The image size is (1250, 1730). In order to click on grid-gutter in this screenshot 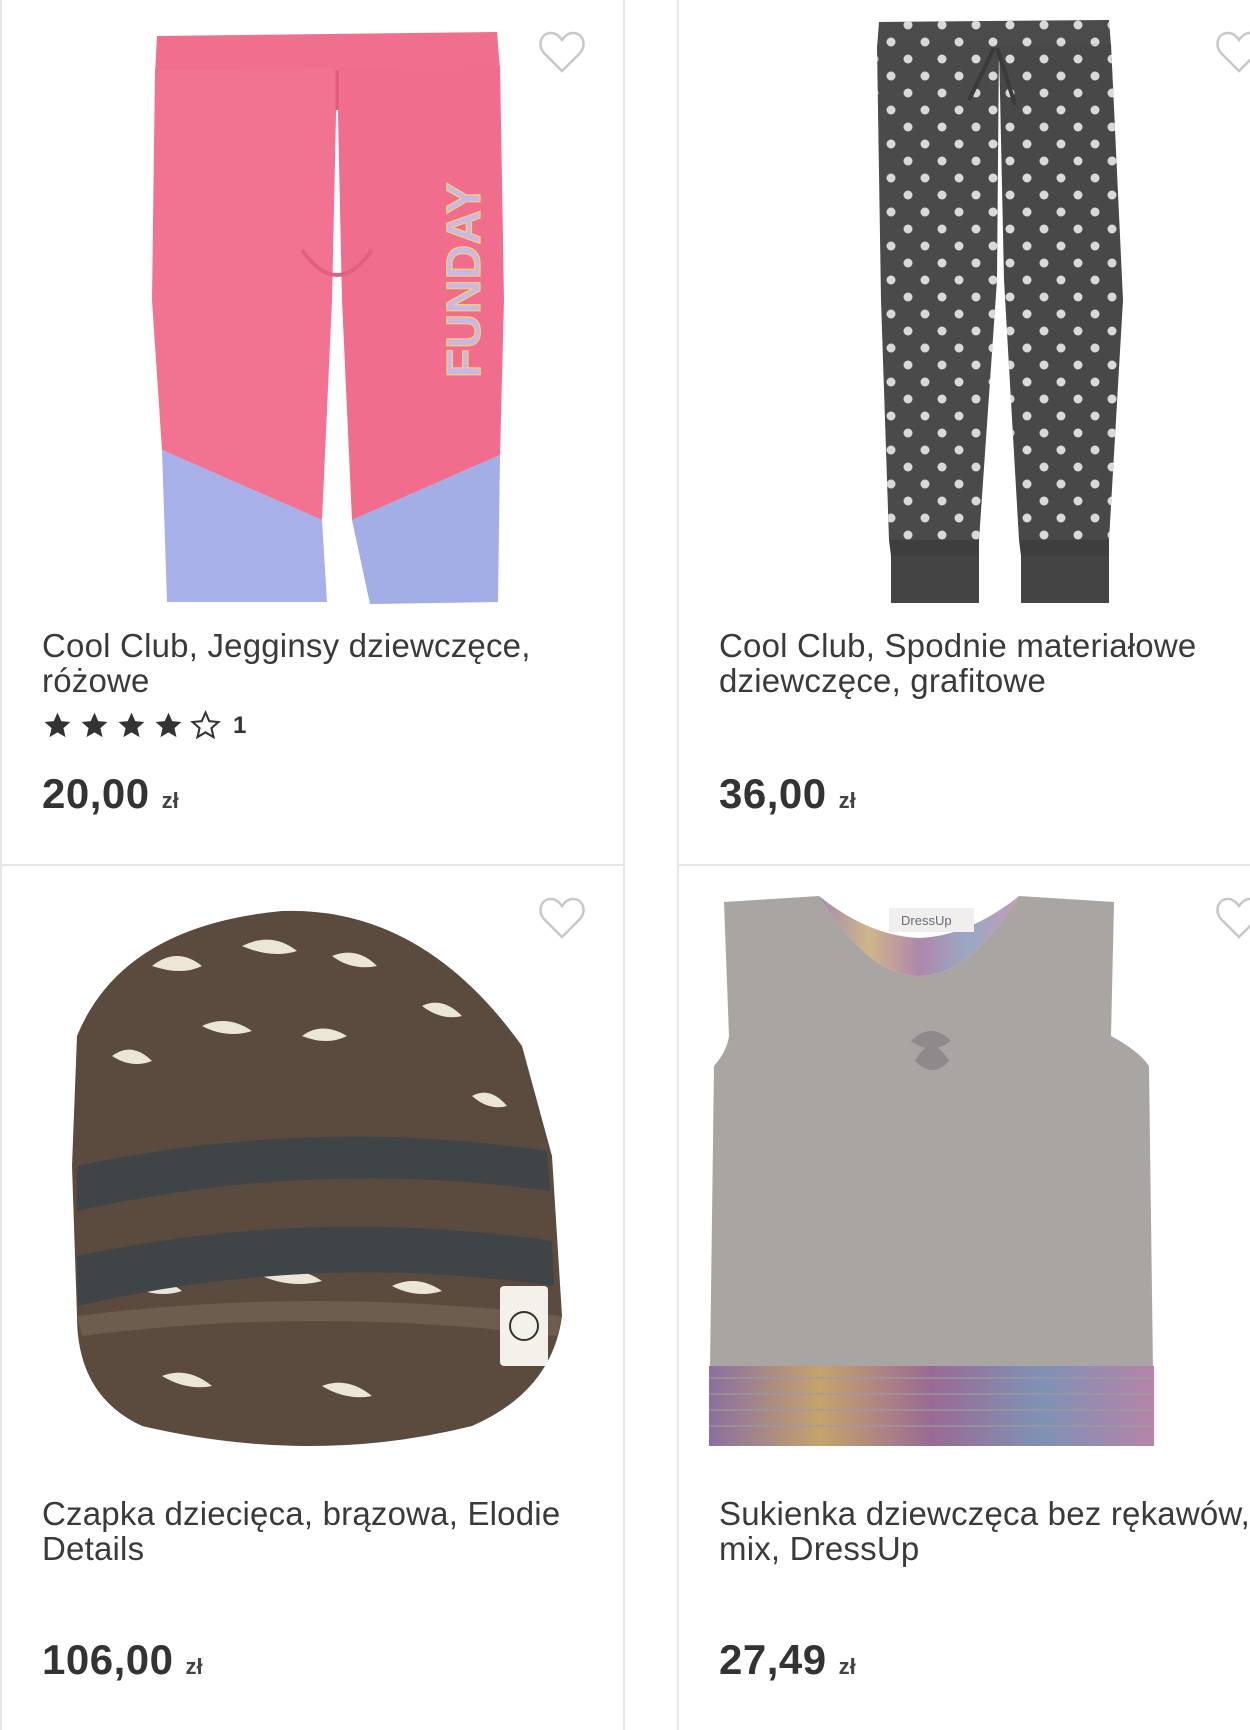, I will do `click(651, 865)`.